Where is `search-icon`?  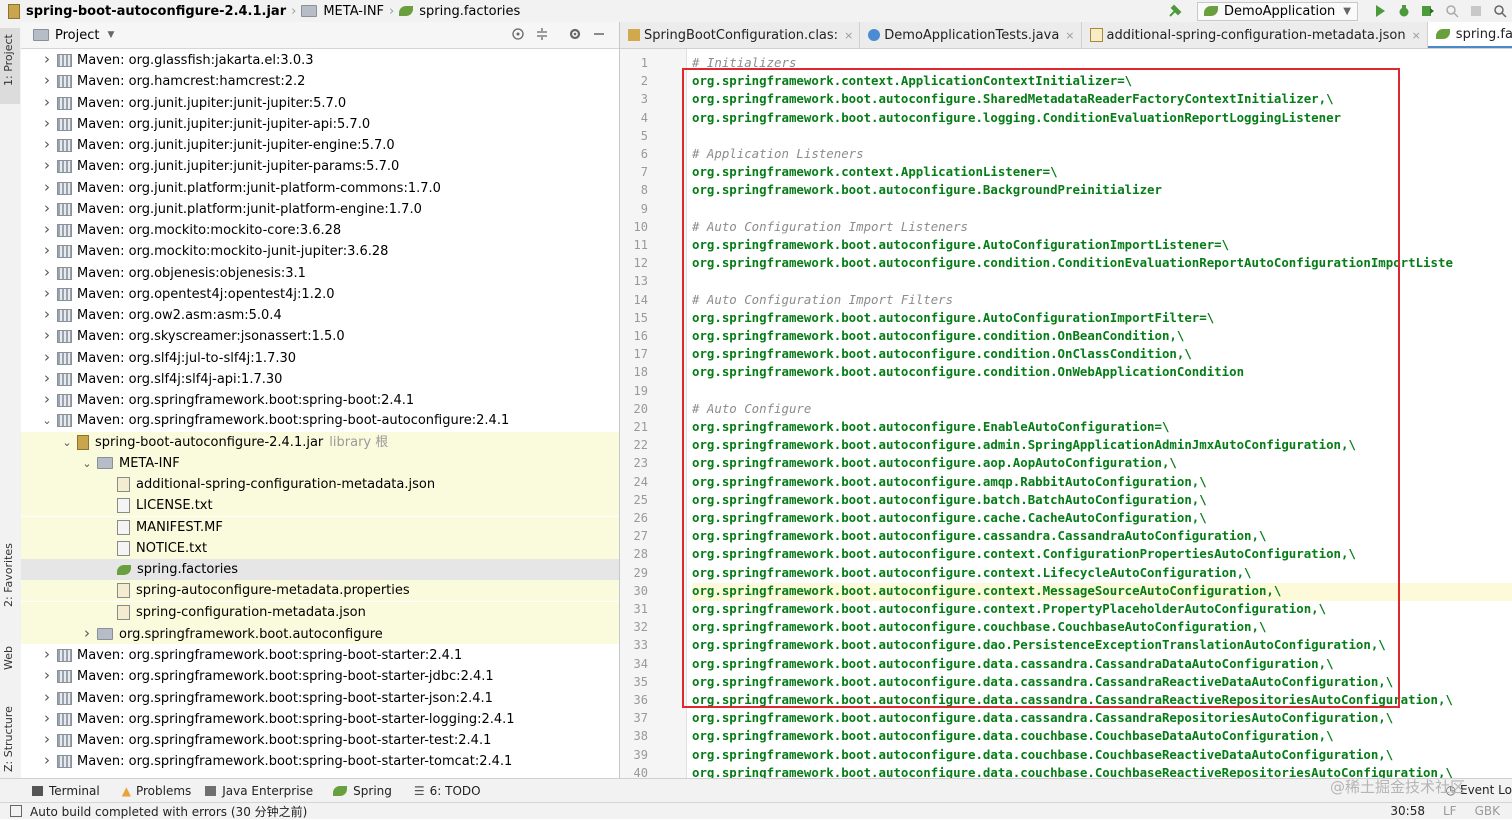
search-icon is located at coordinates (1500, 11).